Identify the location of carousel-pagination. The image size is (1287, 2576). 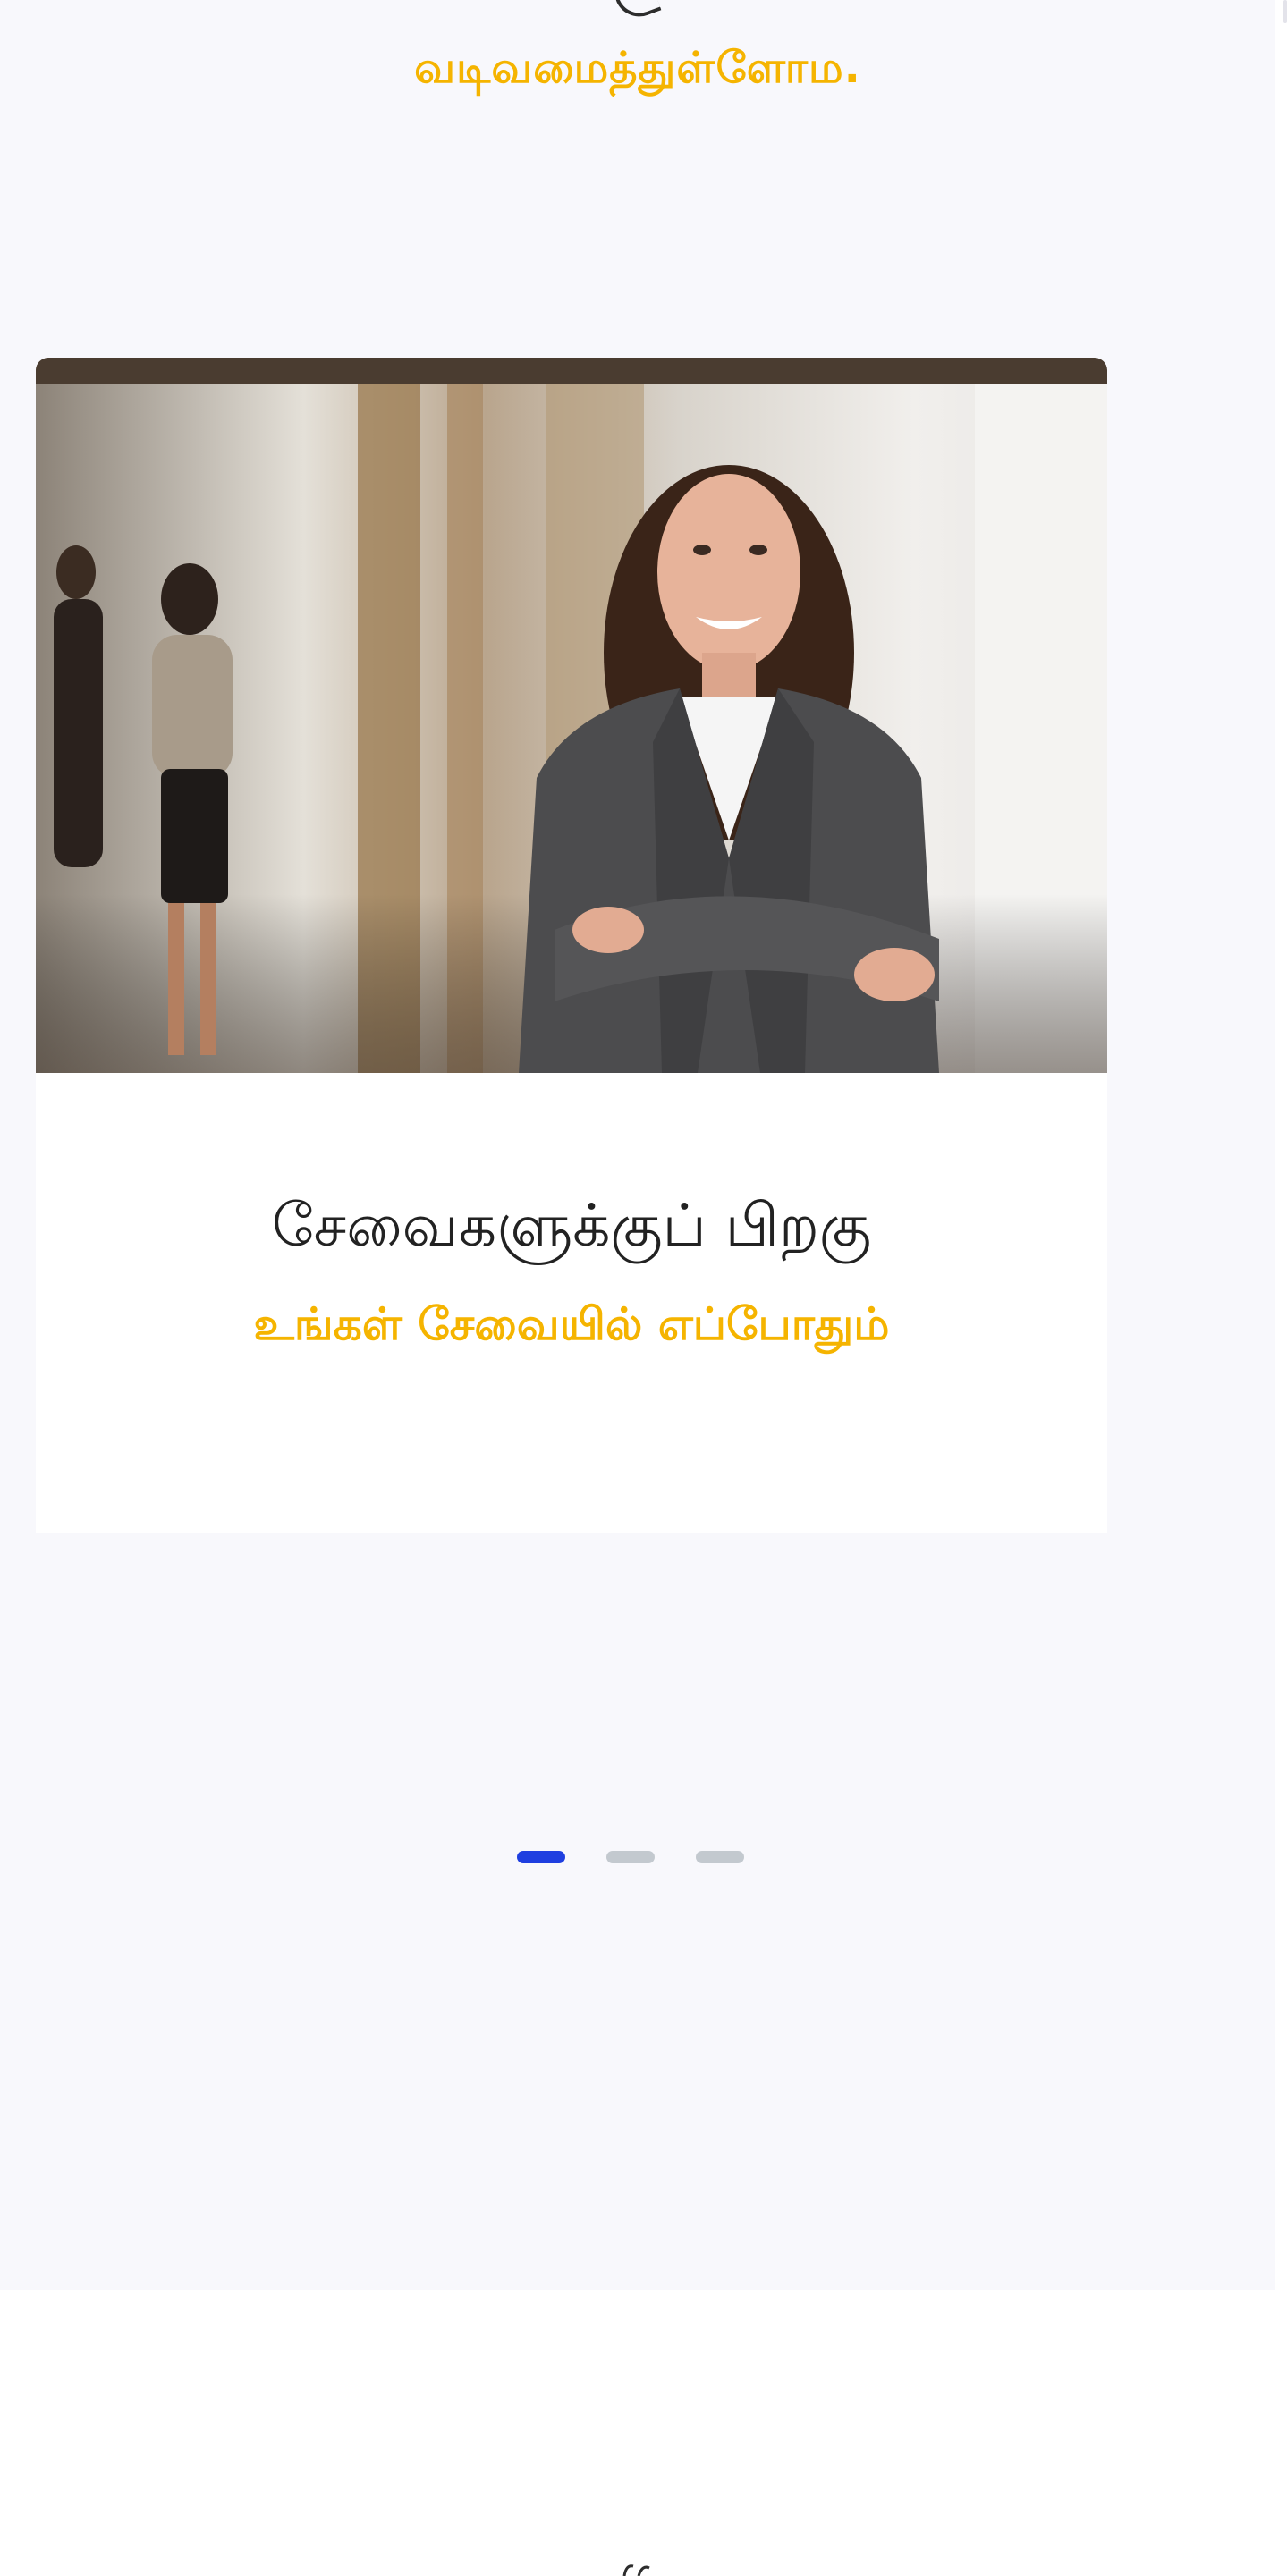
(630, 1857).